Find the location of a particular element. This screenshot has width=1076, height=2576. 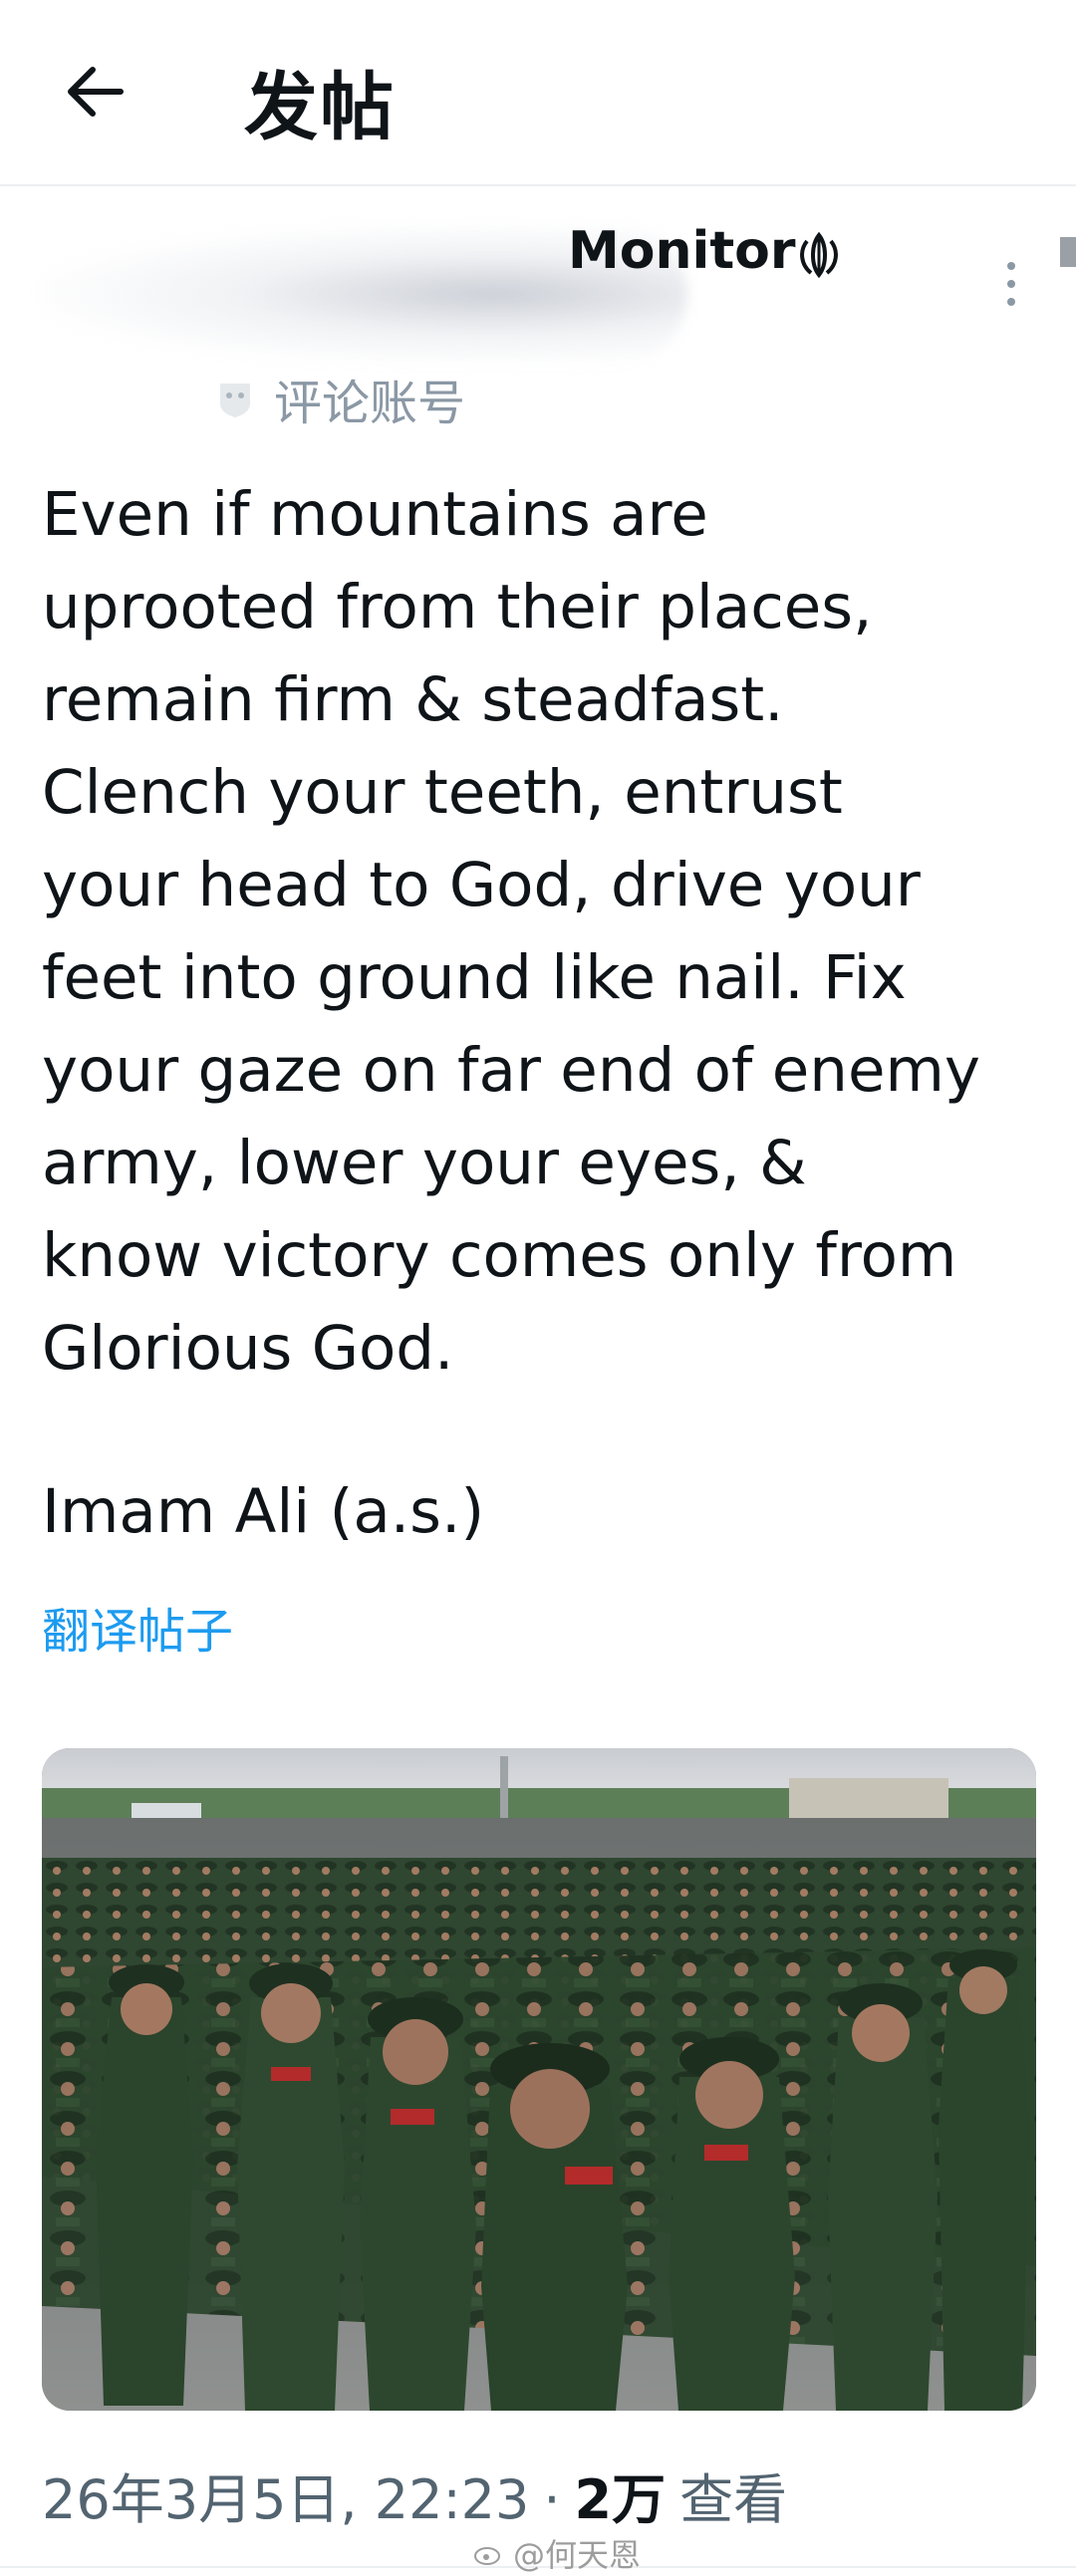

account-label-text: 评论账号 is located at coordinates (370, 403).